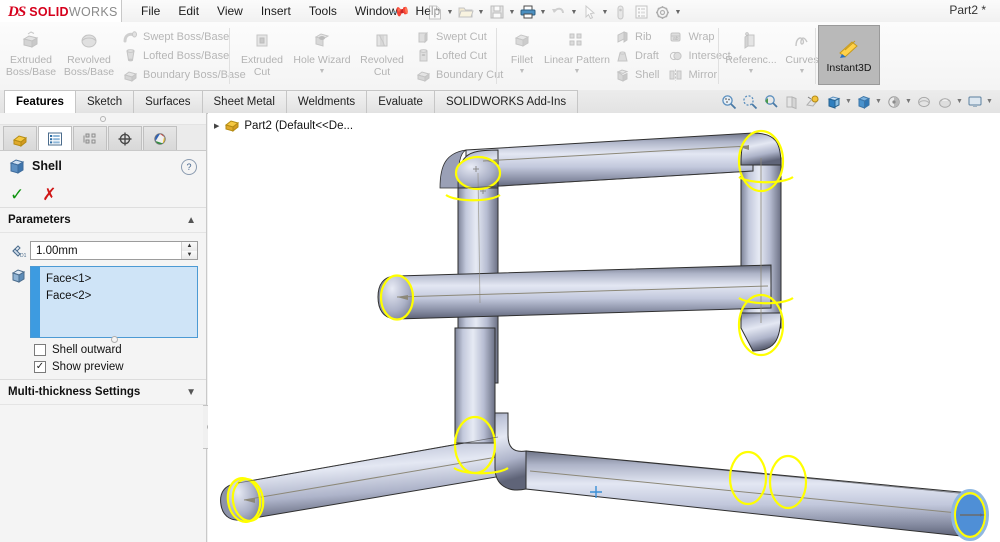  What do you see at coordinates (150, 11) in the screenshot?
I see `menu-item-file: File` at bounding box center [150, 11].